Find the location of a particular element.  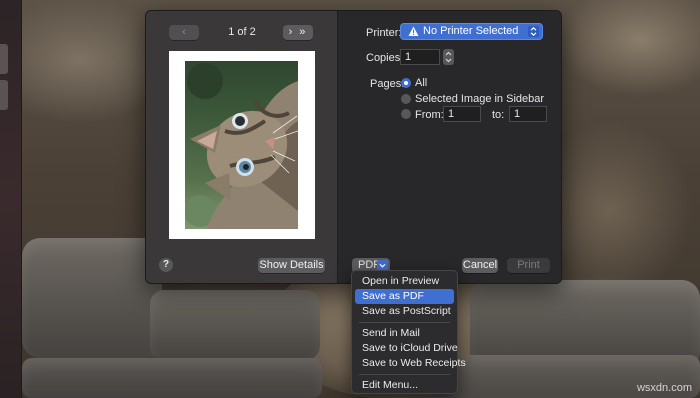

pages-to-field: 1 is located at coordinates (528, 114).